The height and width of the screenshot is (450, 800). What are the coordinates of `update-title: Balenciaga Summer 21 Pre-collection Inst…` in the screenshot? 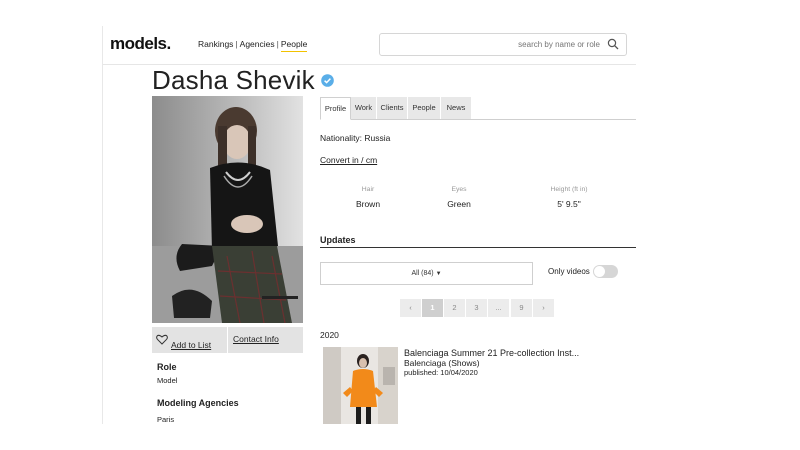 It's located at (491, 353).